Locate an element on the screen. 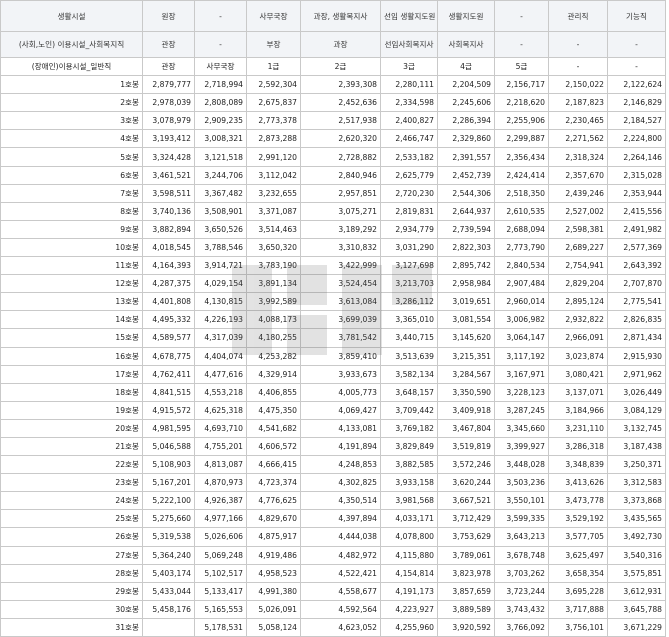 Image resolution: width=669 pixels, height=637 pixels. salary-cell: 2,356,434 is located at coordinates (521, 157).